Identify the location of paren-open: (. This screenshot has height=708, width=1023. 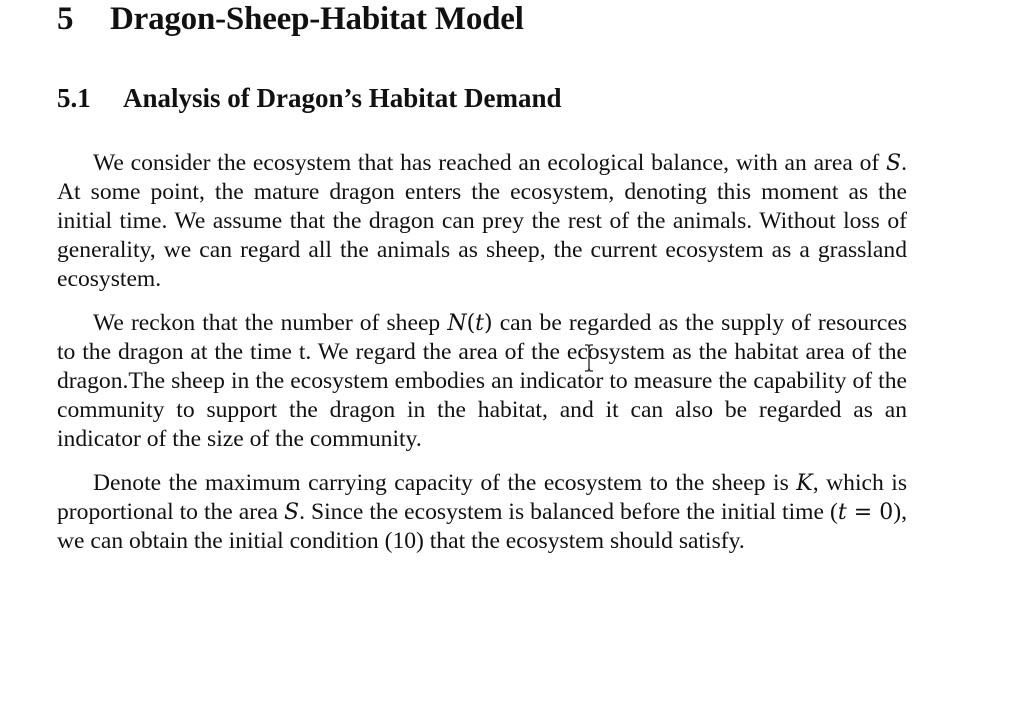
(471, 323).